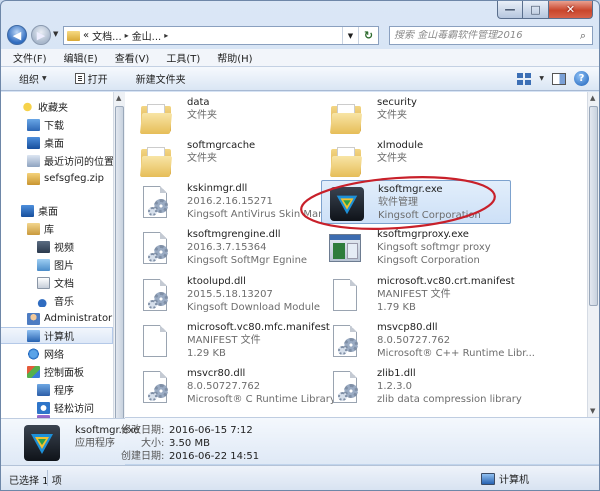 The image size is (600, 491). I want to click on tree-libraries: 库, so click(40, 228).